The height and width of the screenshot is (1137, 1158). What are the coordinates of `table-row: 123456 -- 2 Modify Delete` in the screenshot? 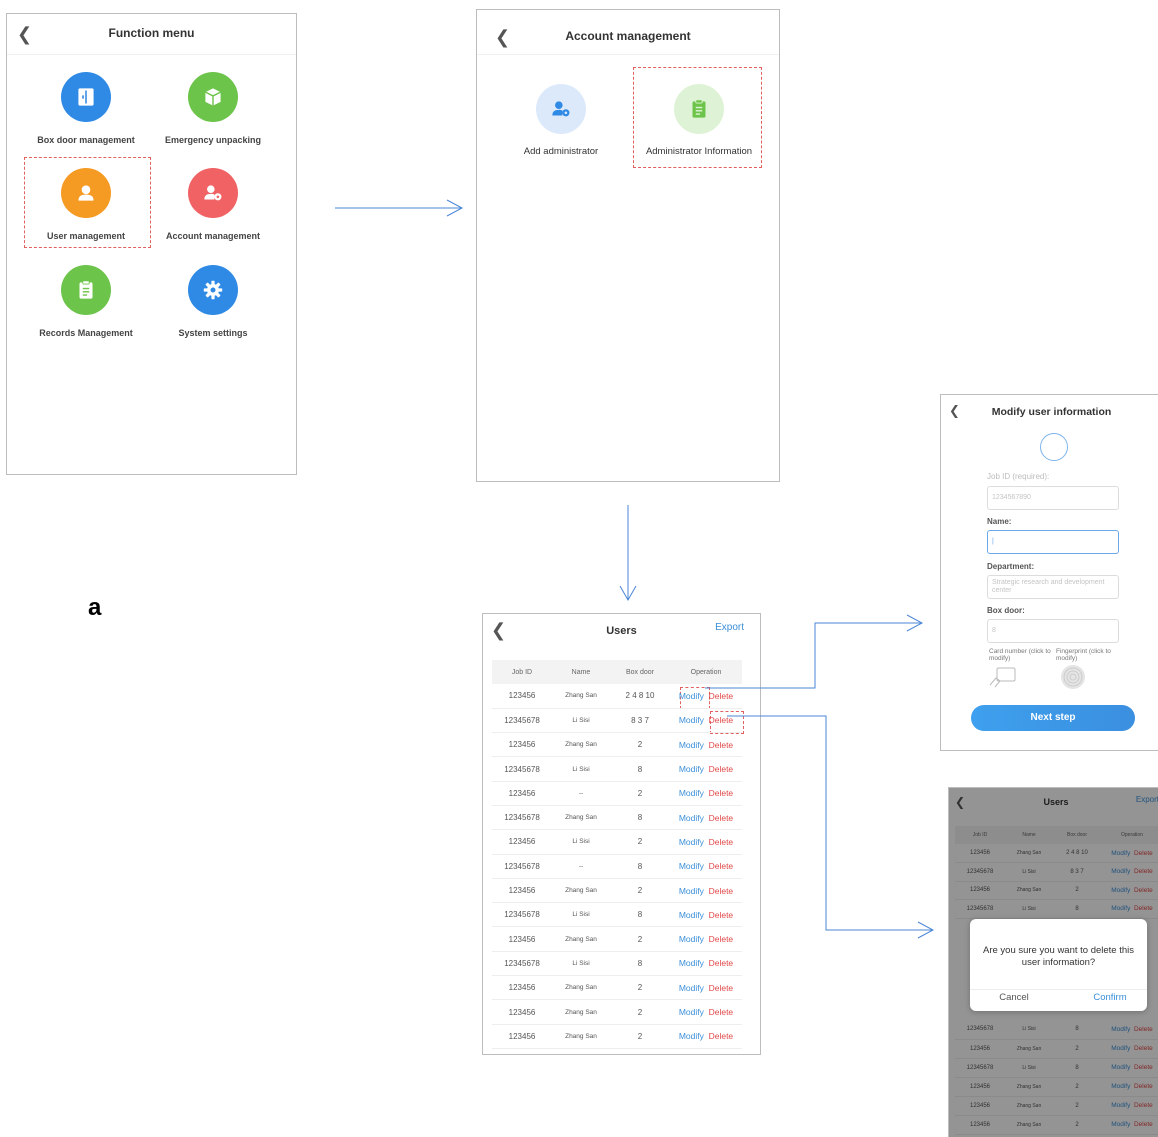 It's located at (617, 793).